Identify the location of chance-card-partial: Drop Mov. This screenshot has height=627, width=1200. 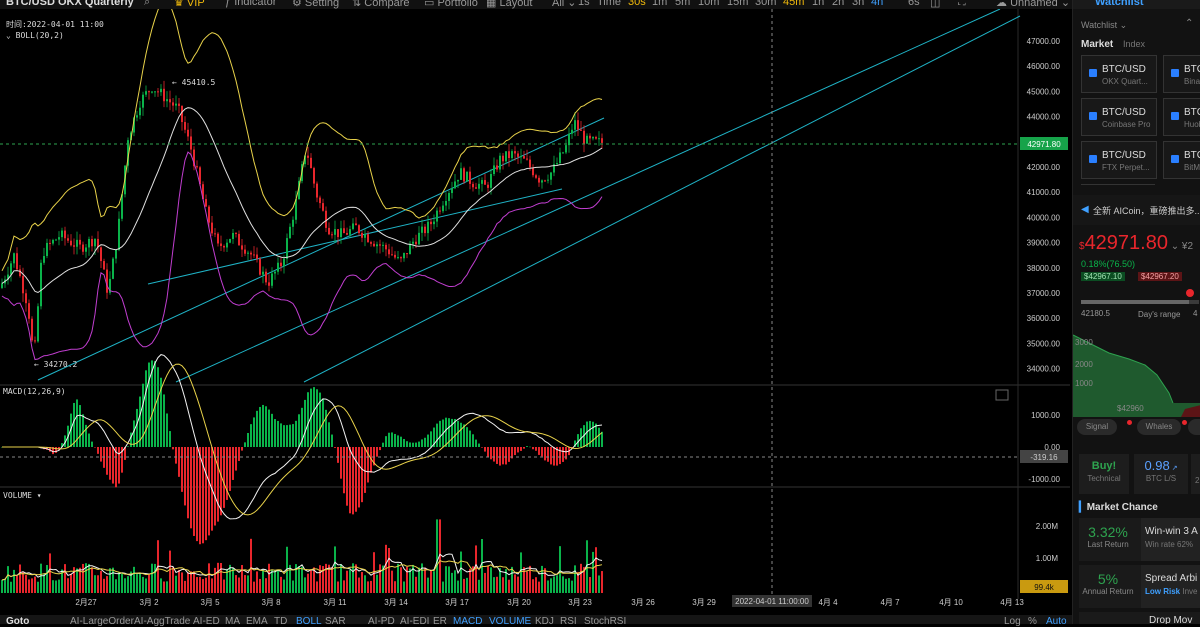
(1139, 618).